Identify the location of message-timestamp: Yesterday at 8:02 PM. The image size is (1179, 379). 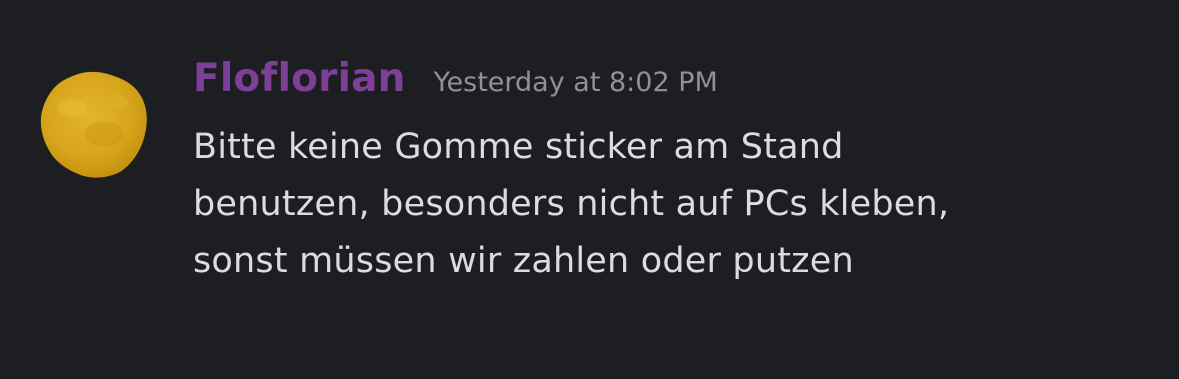
(576, 82).